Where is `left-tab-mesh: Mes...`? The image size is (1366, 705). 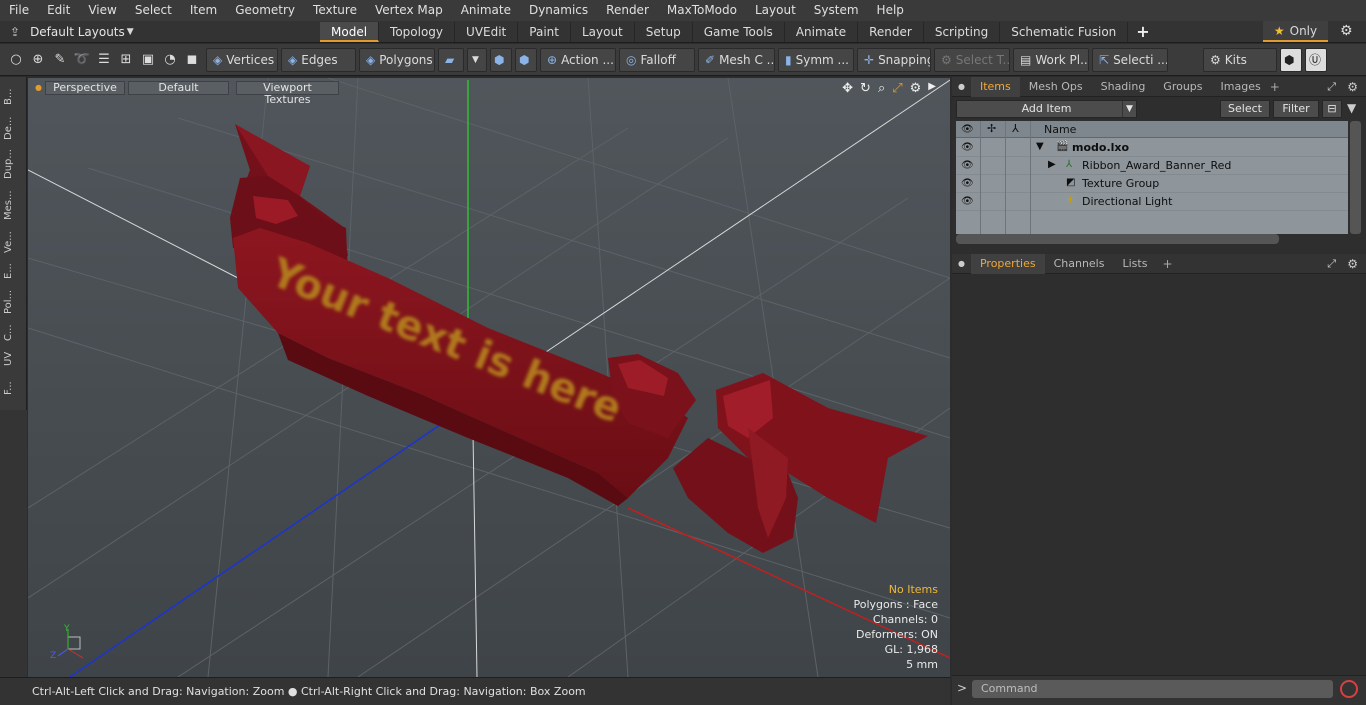 left-tab-mesh: Mes... is located at coordinates (13, 205).